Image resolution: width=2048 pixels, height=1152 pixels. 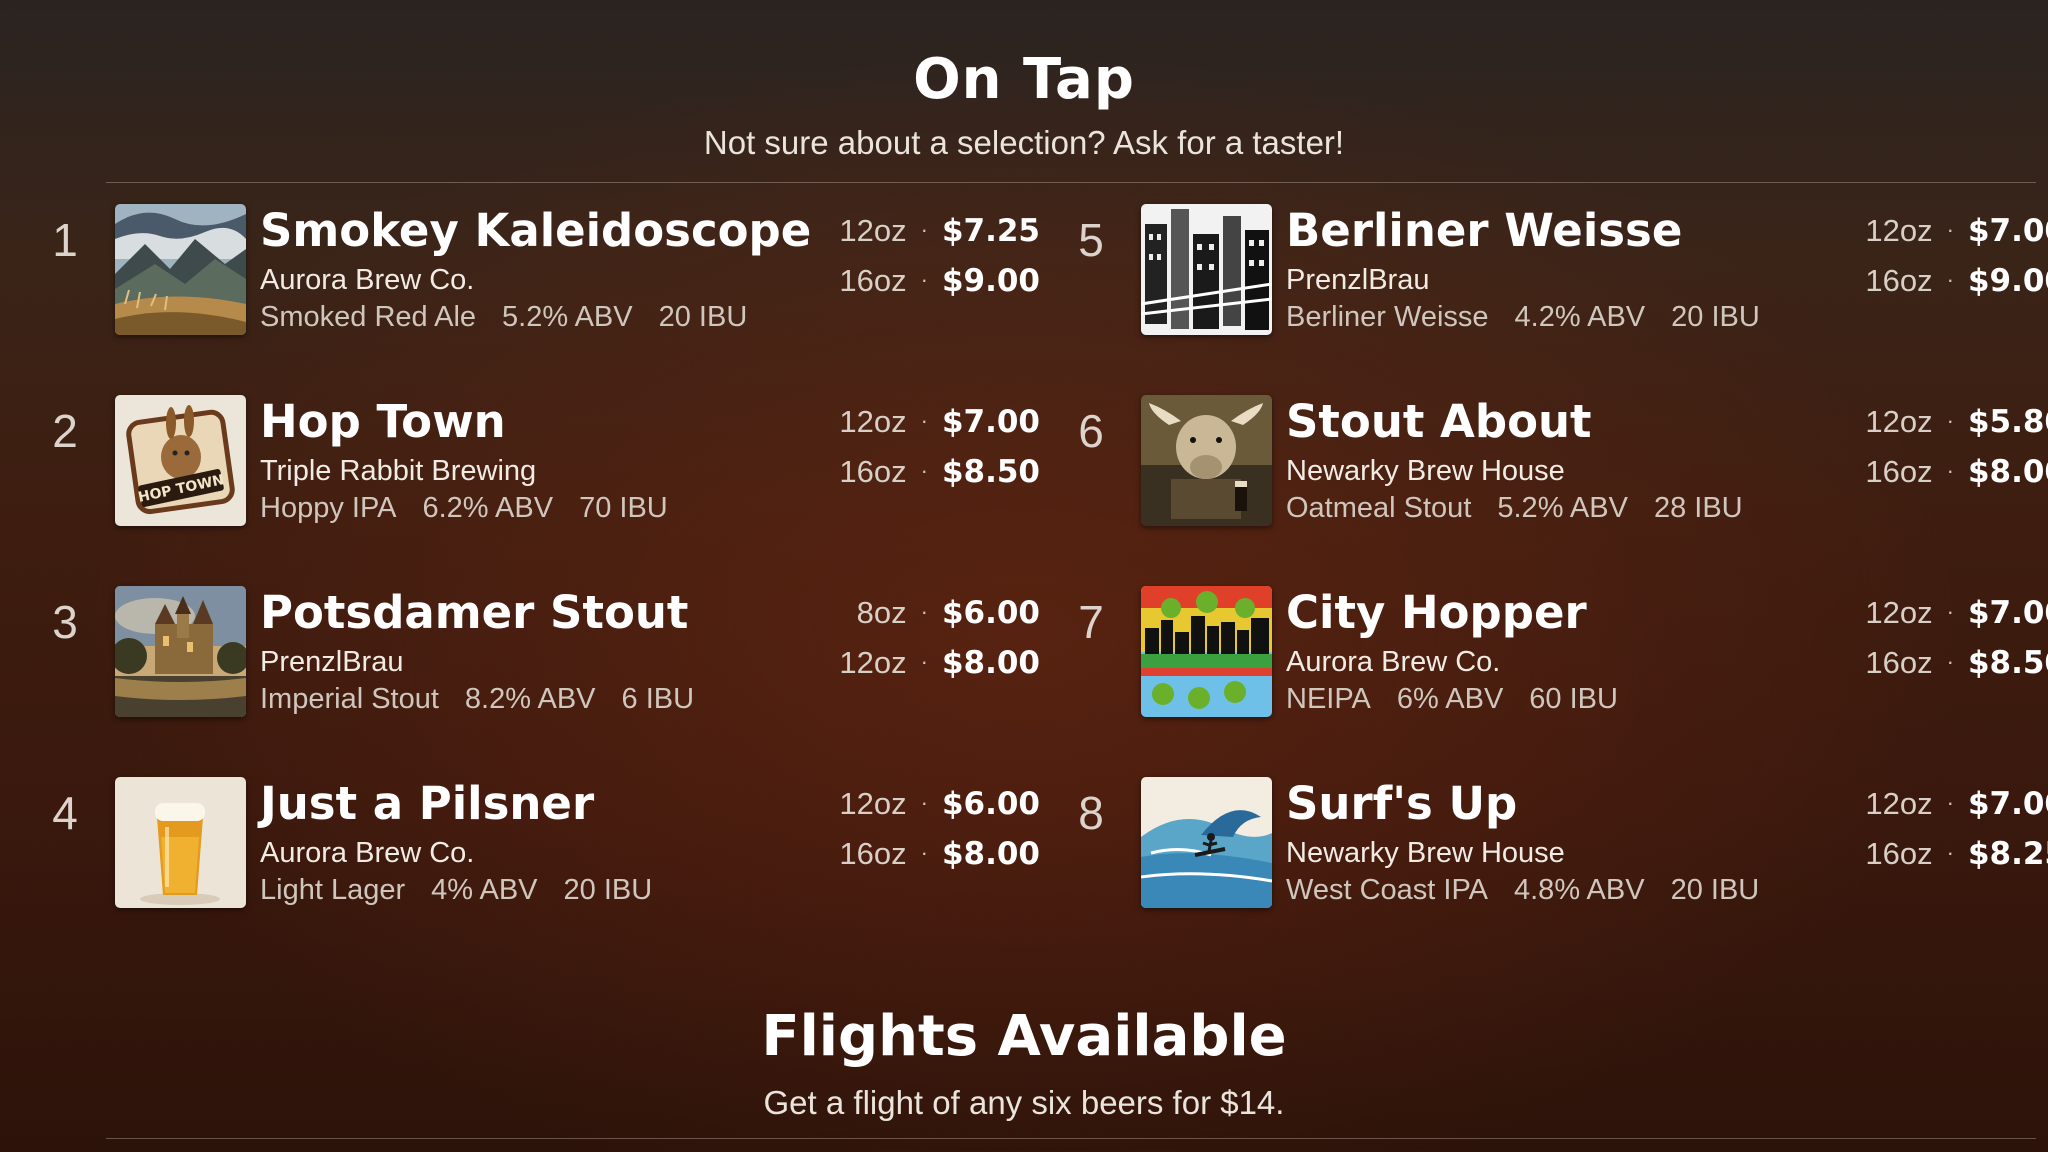 What do you see at coordinates (516, 317) in the screenshot?
I see `beer-details: Smoked Red Ale 5.2% ABV 20 IBU` at bounding box center [516, 317].